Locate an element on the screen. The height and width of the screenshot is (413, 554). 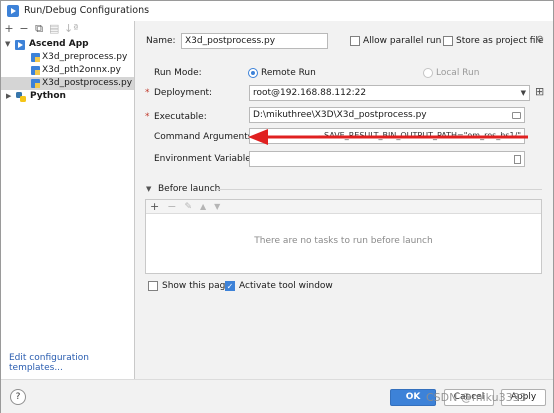
ascend-app-icon is located at coordinates (20, 45).